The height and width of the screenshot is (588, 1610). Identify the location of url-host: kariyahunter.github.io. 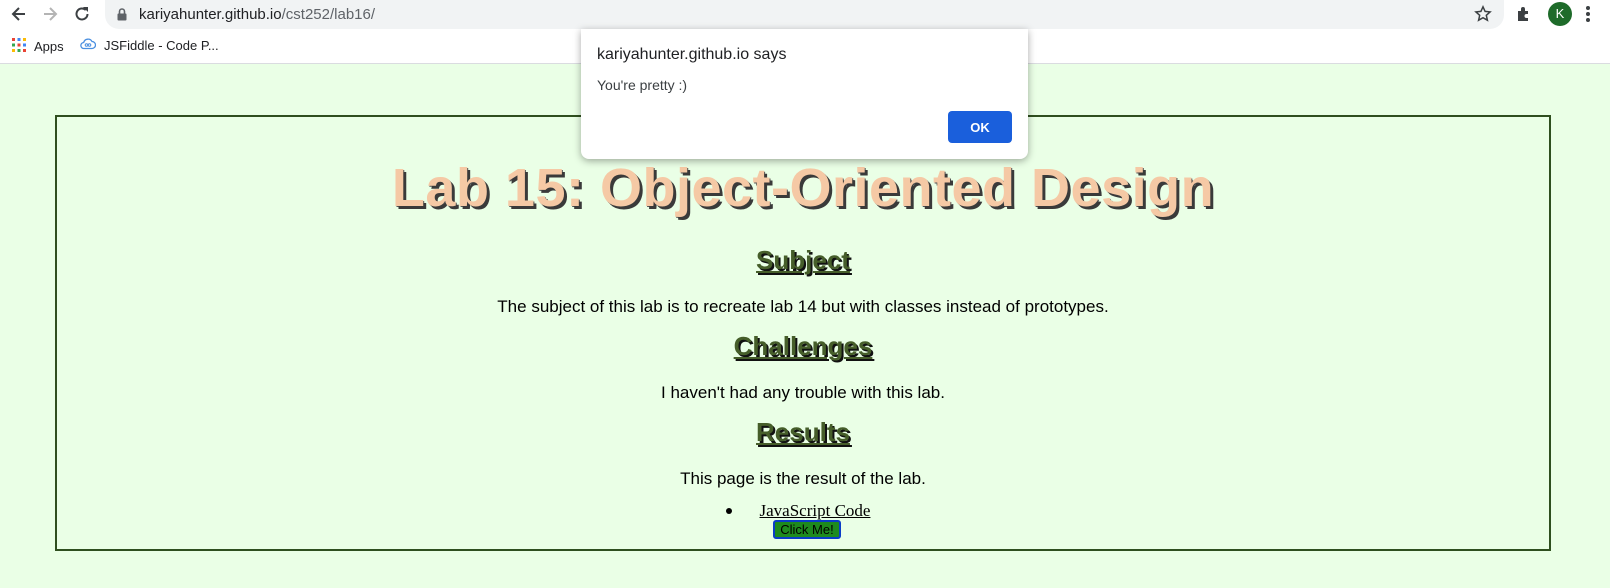
(210, 14).